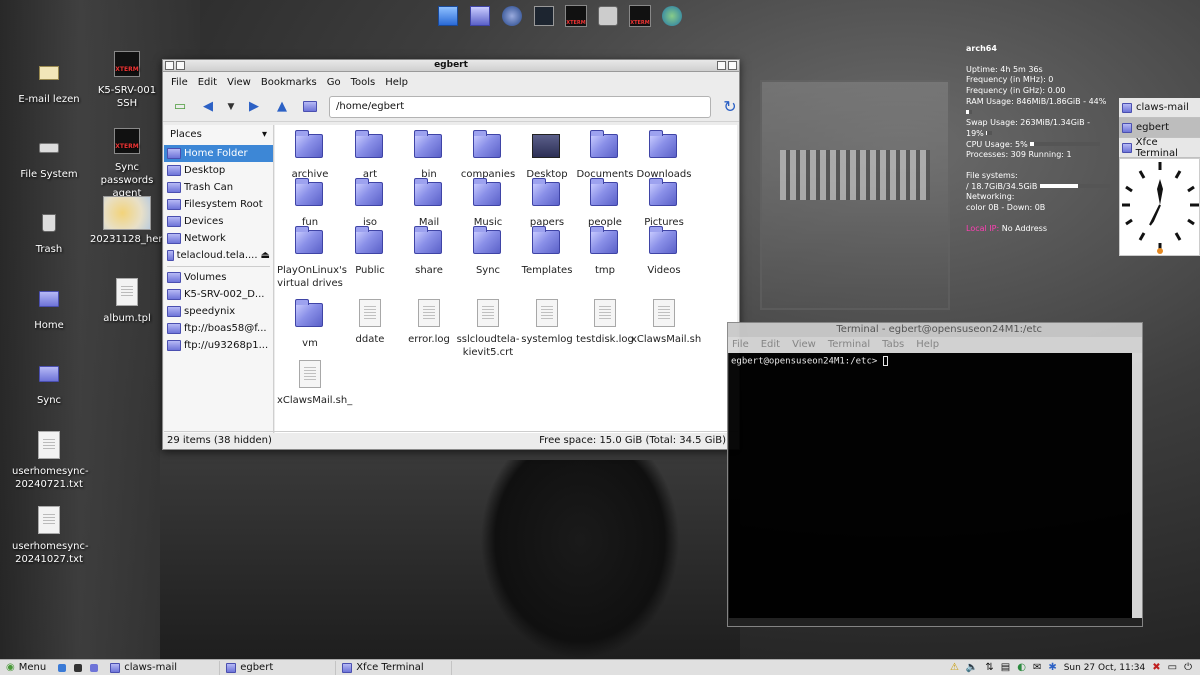  What do you see at coordinates (179, 82) in the screenshot?
I see `menu-file: File` at bounding box center [179, 82].